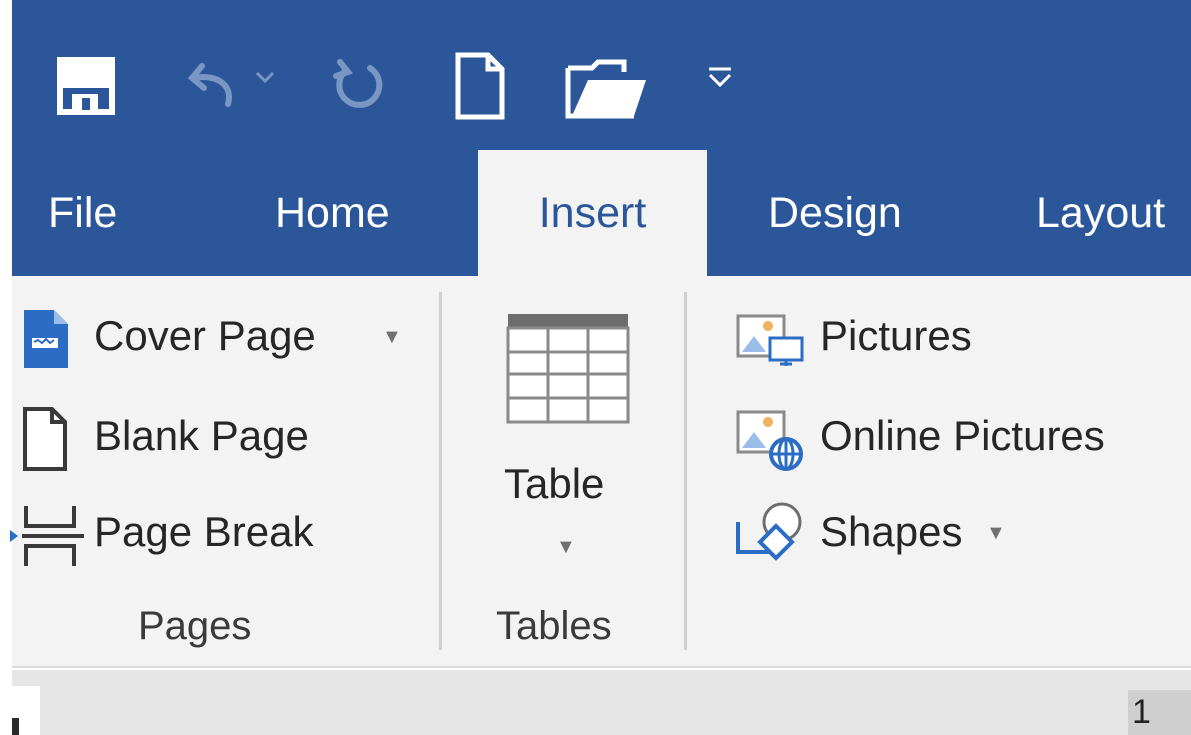 The height and width of the screenshot is (735, 1191). I want to click on tables-group-label: Tables, so click(554, 626).